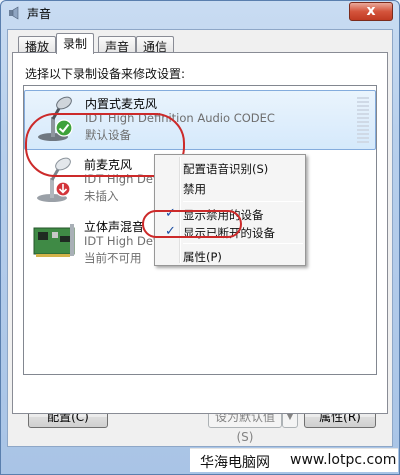 The image size is (400, 475). Describe the element at coordinates (75, 43) in the screenshot. I see `tab-recording: 录制` at that location.